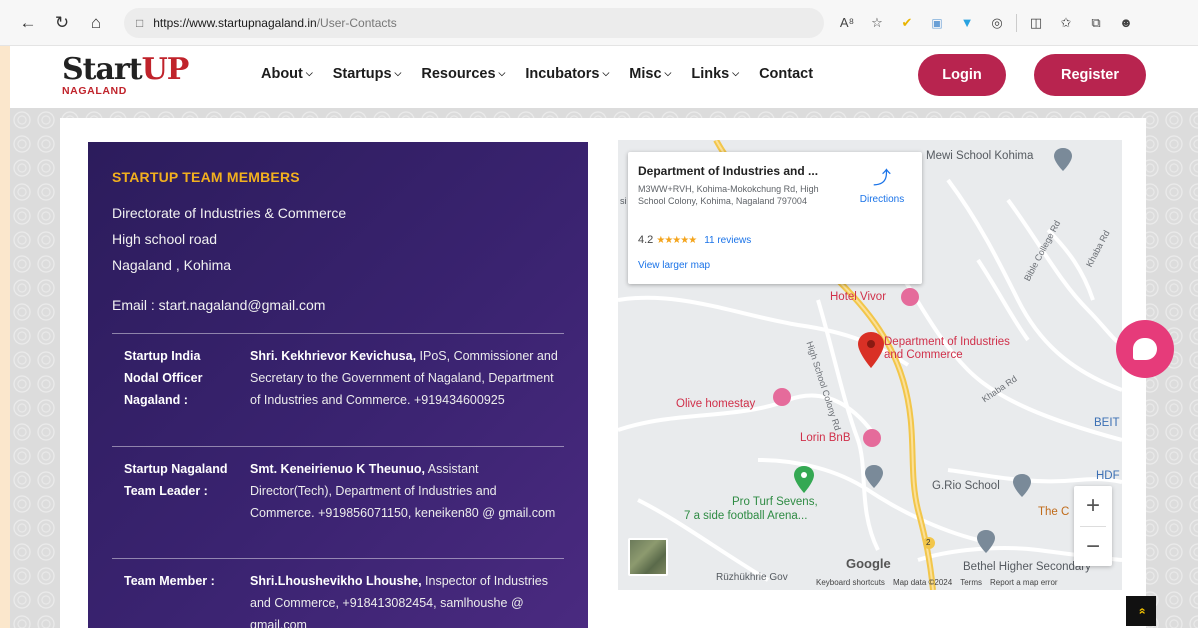  I want to click on directions-icon: ⤴, so click(882, 178).